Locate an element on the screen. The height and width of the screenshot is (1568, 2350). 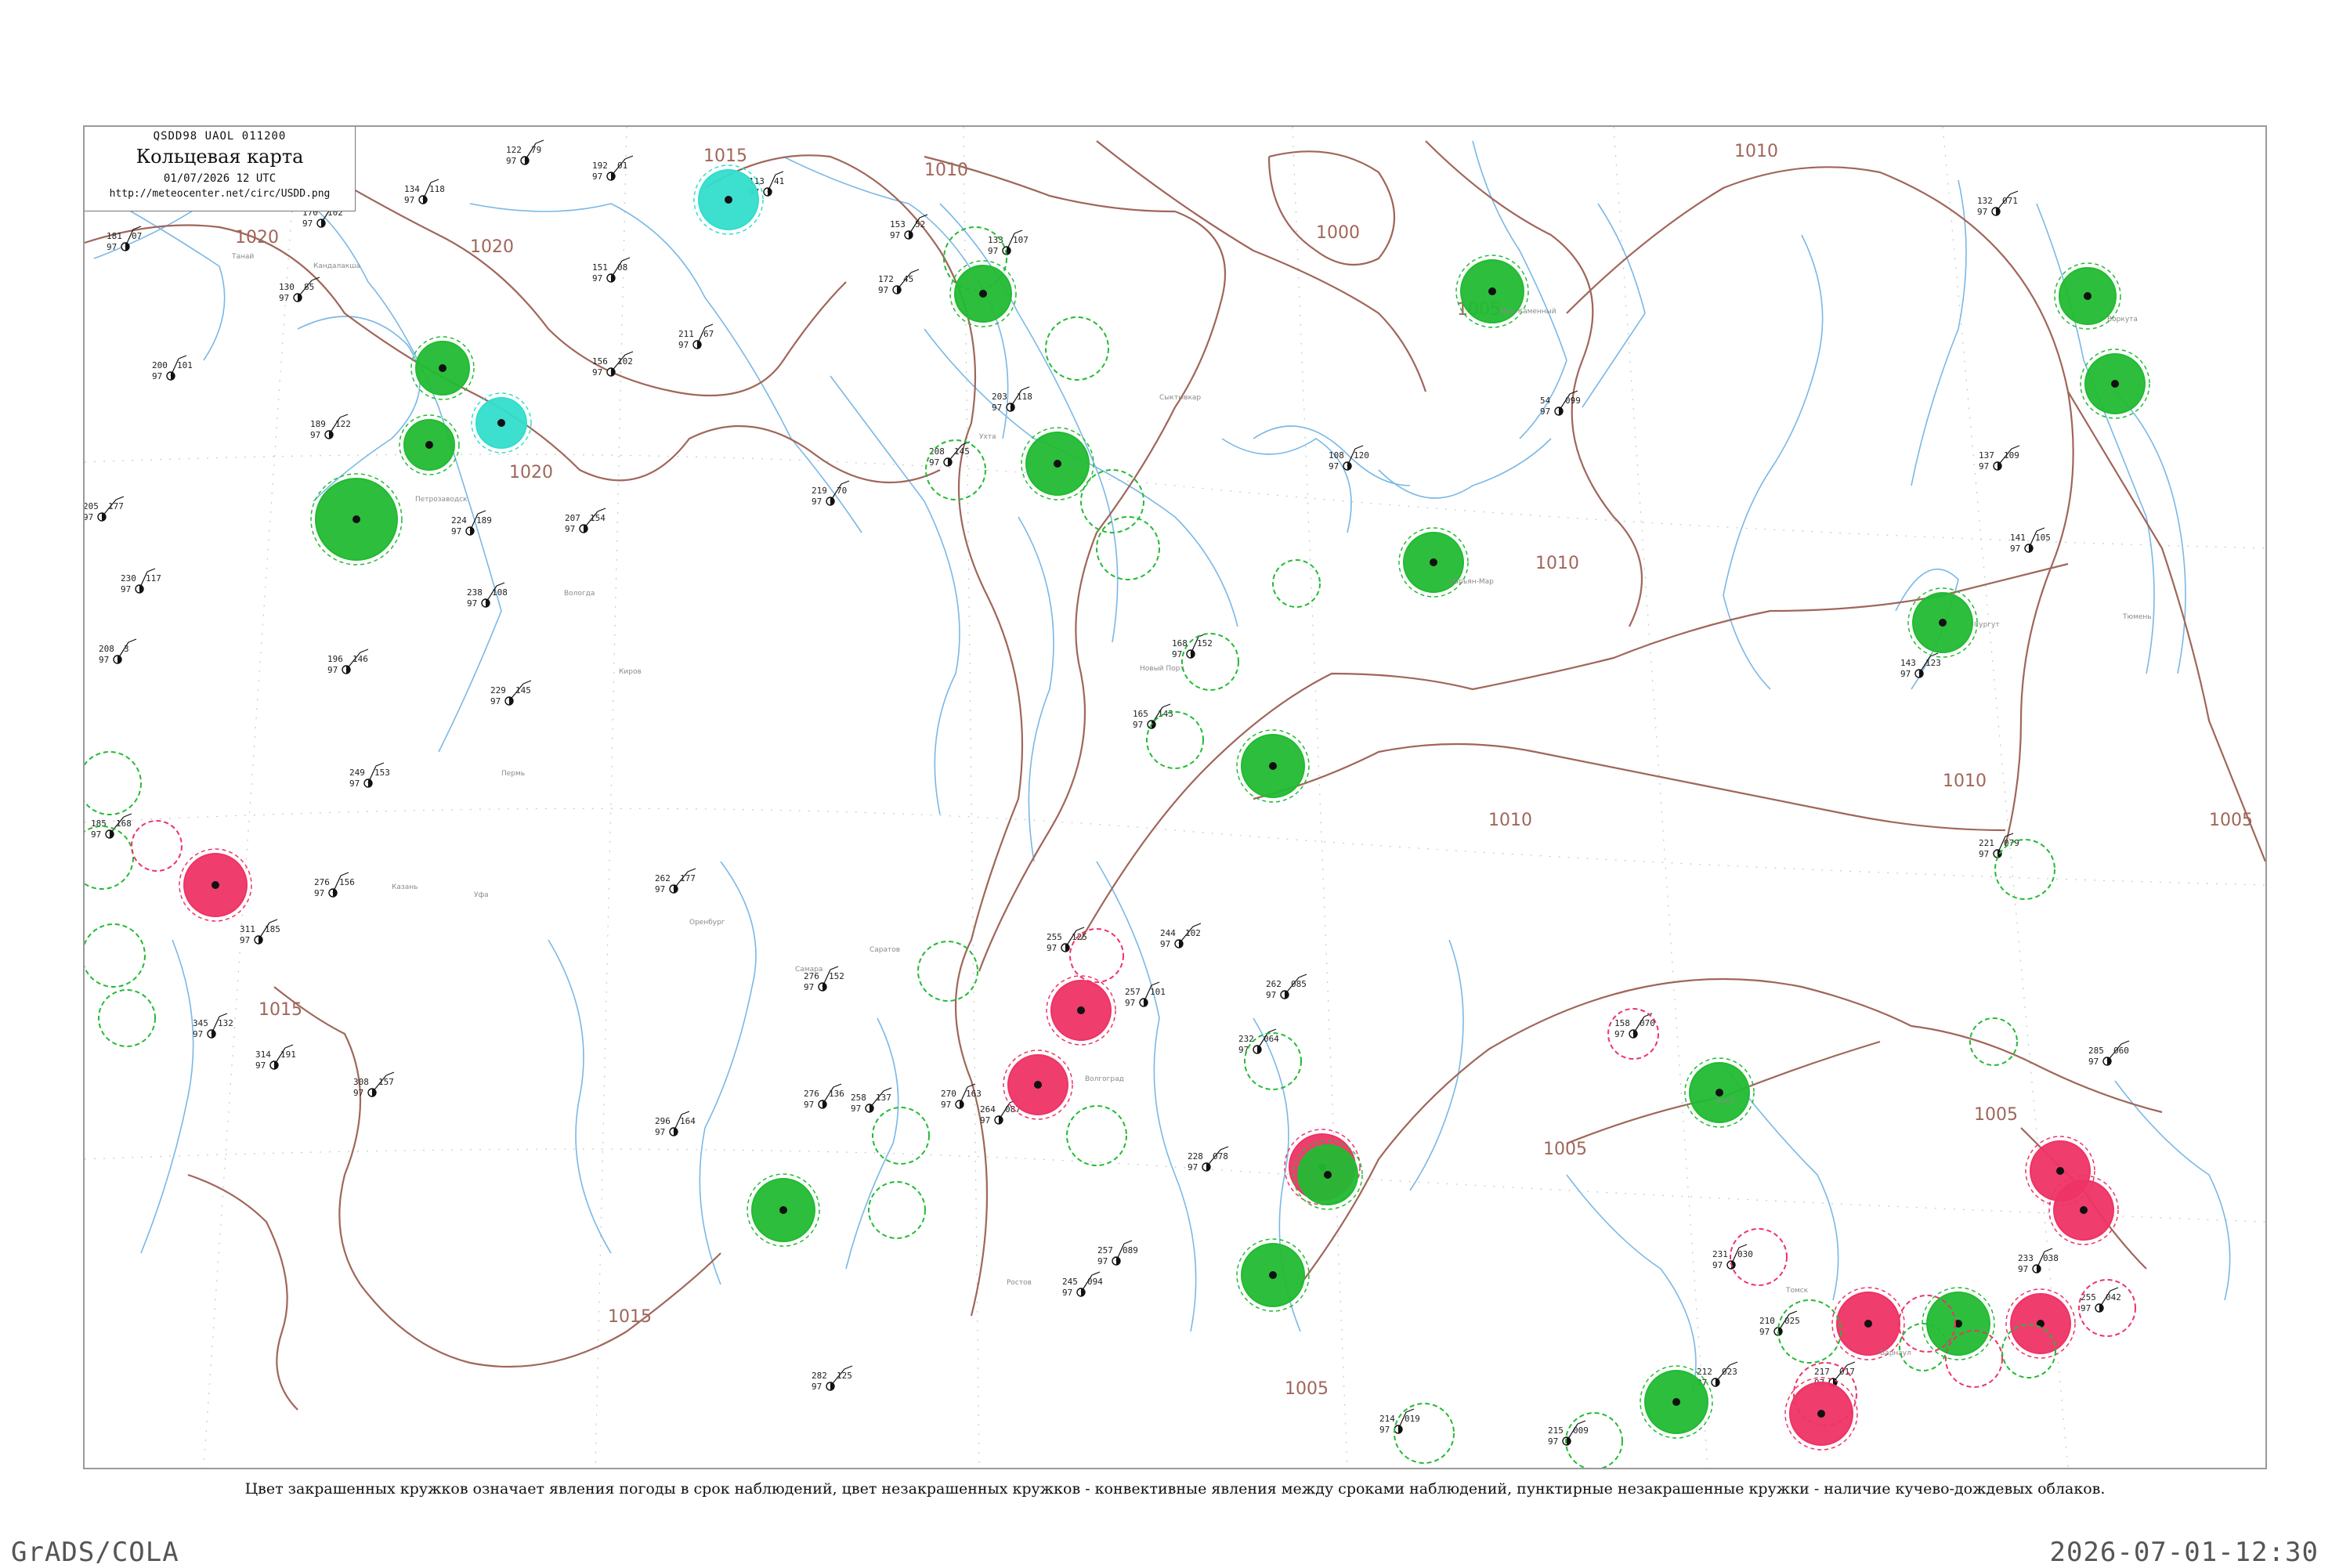
footer-timestamp: 2026-07-01-12:30 is located at coordinates (2184, 1552).